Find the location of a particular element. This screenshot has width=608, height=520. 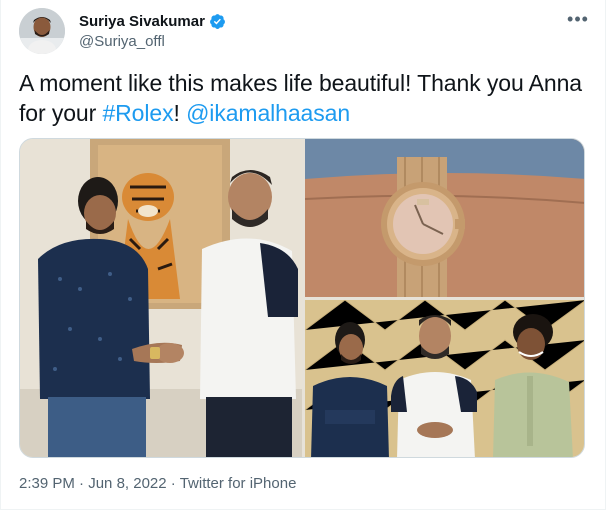

tweet-time: 2:39 PM is located at coordinates (47, 483).